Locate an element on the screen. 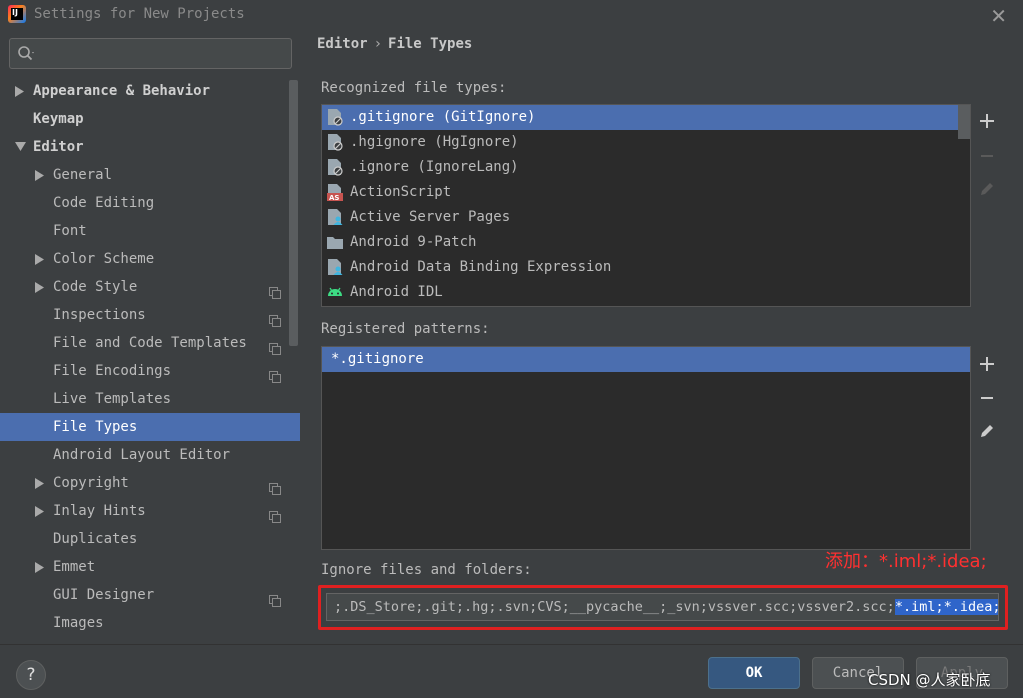 The image size is (1023, 698). file-type-row: Android Data Binding Expression is located at coordinates (646, 267).